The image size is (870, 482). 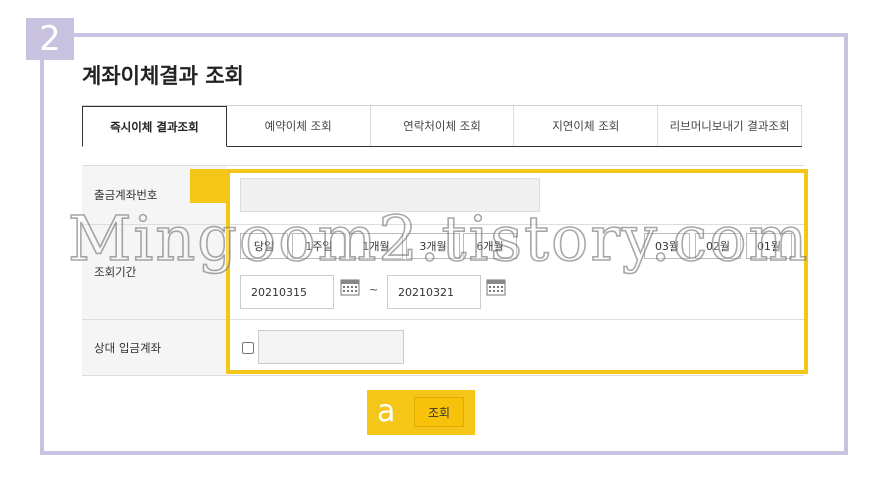 What do you see at coordinates (154, 347) in the screenshot?
I see `target-account-label: 상대 입금계좌` at bounding box center [154, 347].